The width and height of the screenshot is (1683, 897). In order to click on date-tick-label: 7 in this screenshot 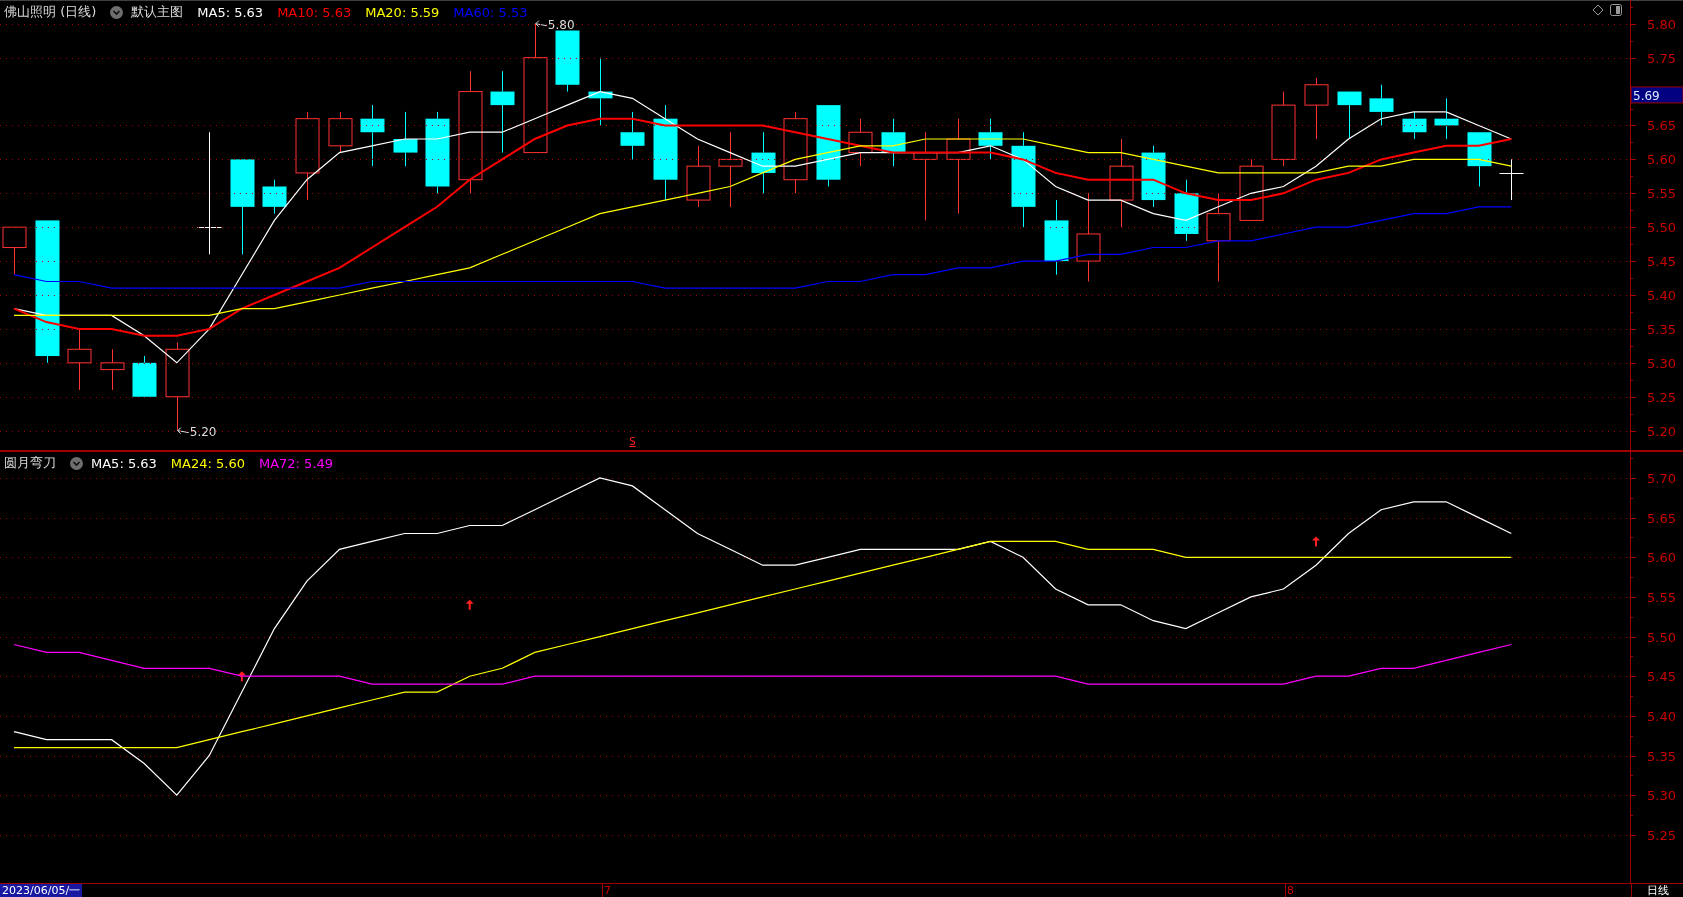, I will do `click(606, 890)`.